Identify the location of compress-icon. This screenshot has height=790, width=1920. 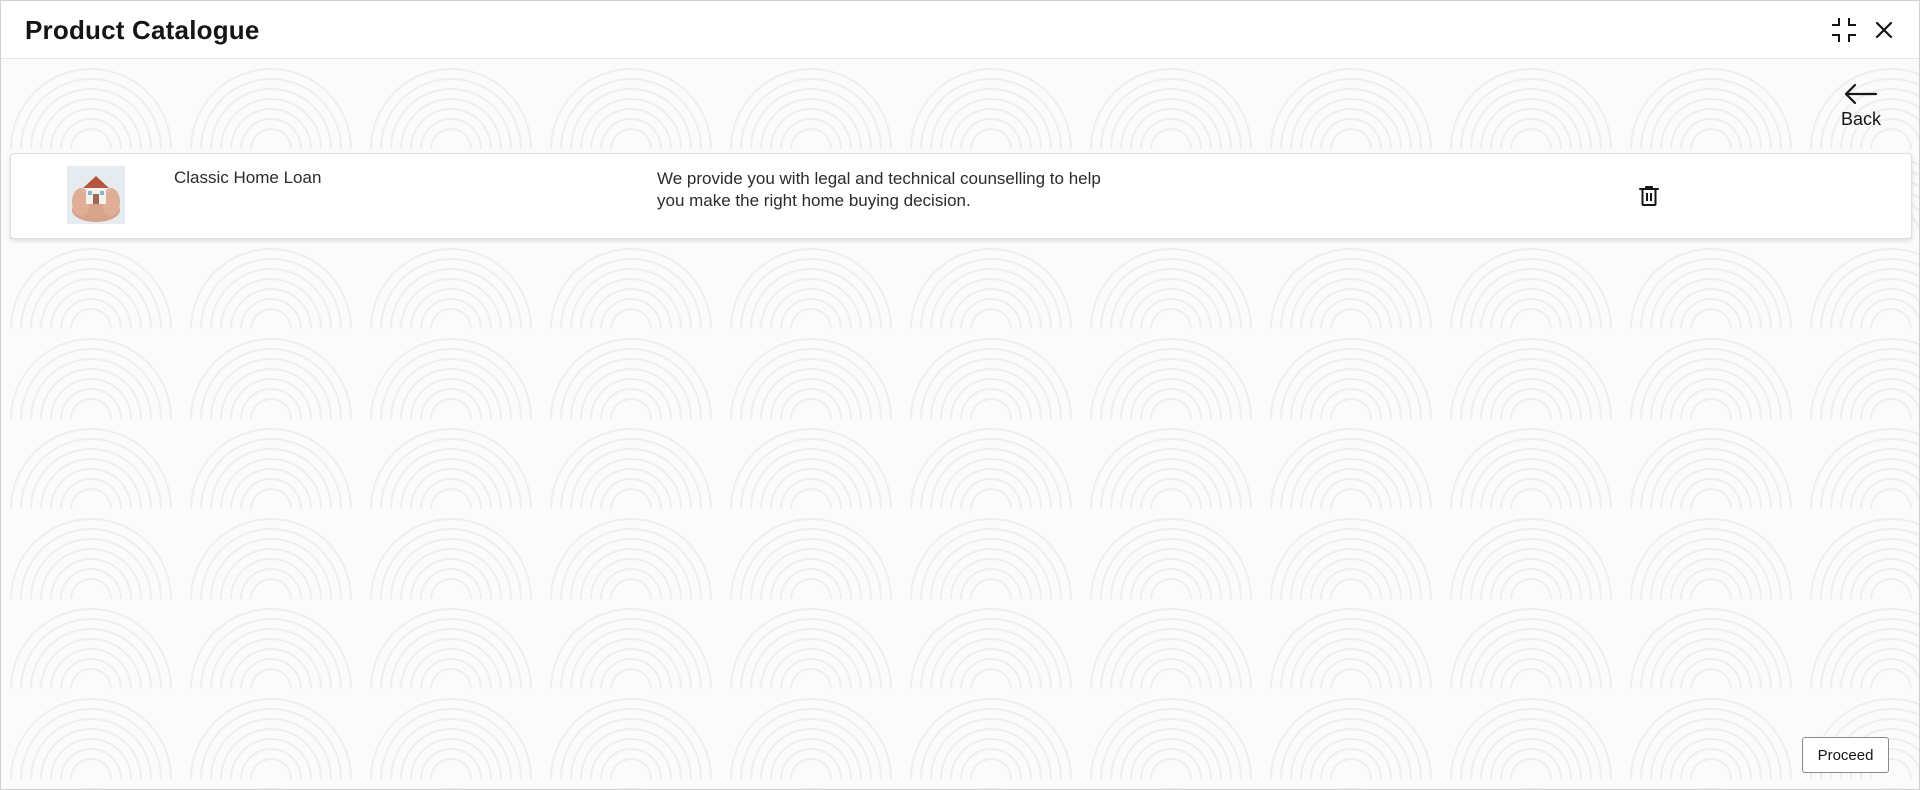
(1844, 30).